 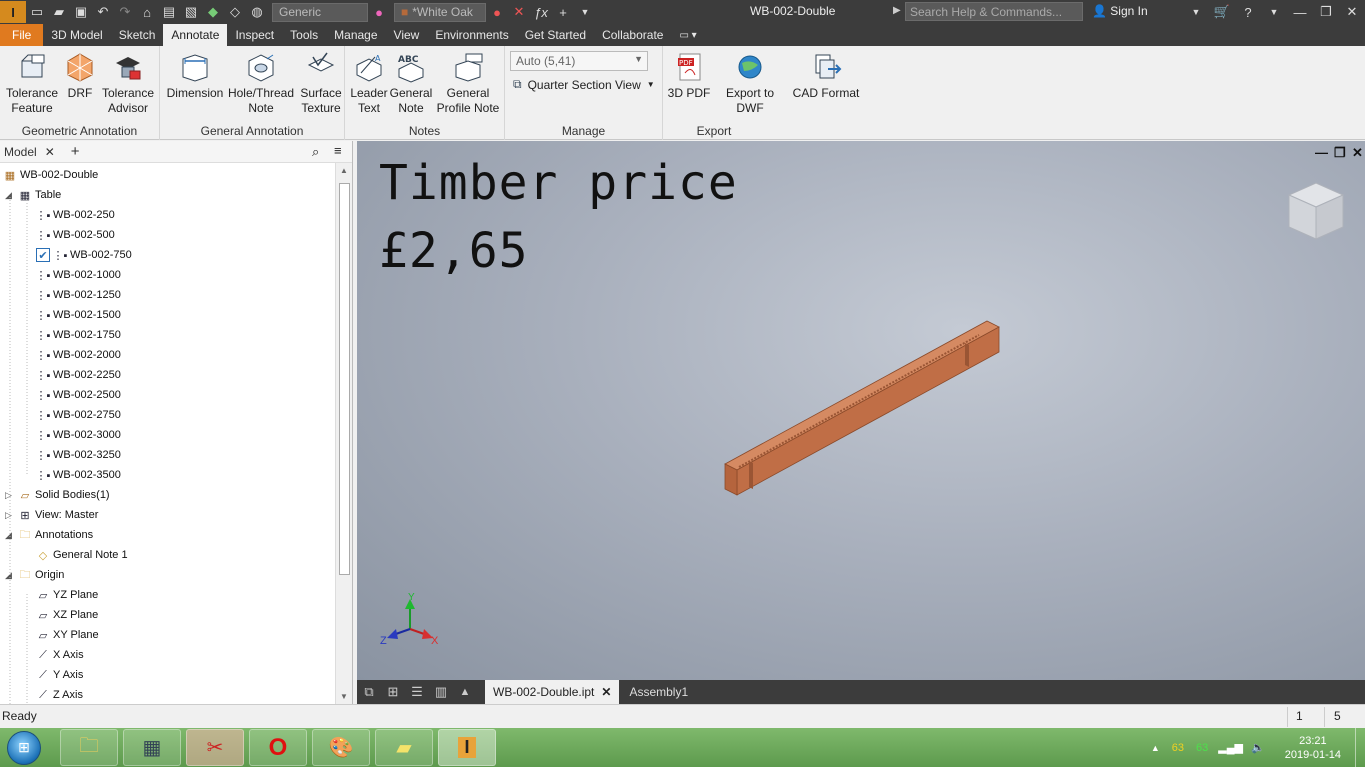 What do you see at coordinates (125, 12) in the screenshot?
I see `redo-icon: ↷` at bounding box center [125, 12].